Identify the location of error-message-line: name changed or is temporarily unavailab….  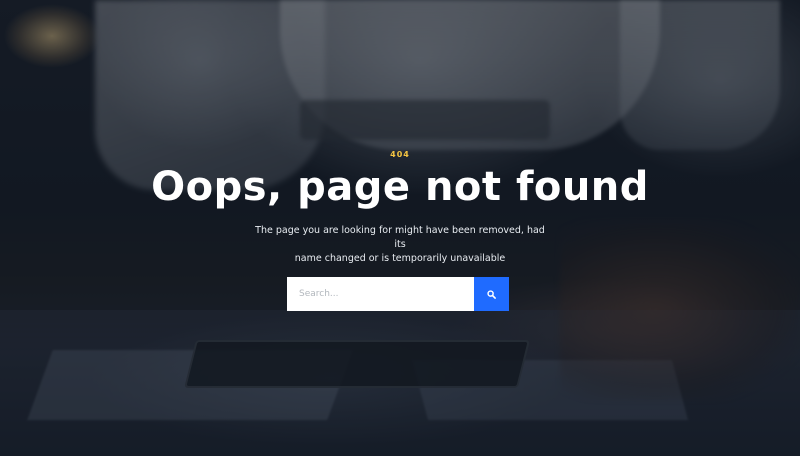
(400, 258).